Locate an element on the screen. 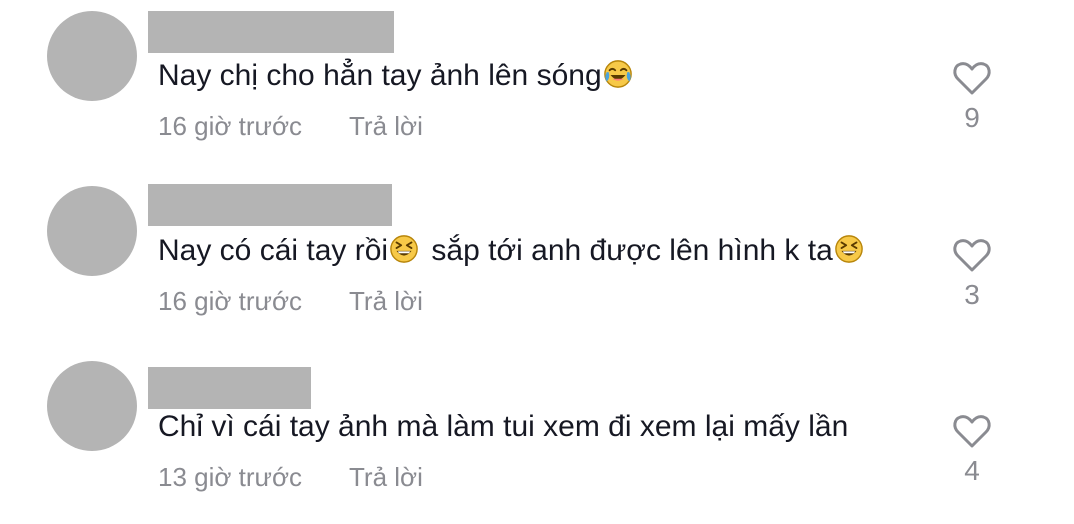 This screenshot has height=524, width=1074. comment-text-part1: Nay có cái tay rồi is located at coordinates (273, 250).